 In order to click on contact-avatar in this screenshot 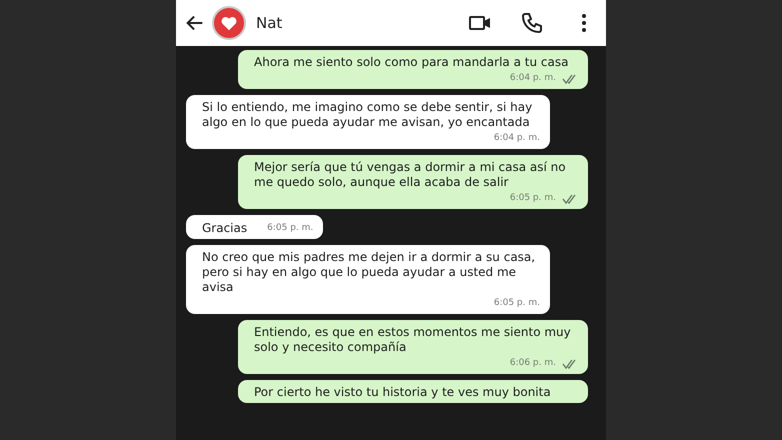, I will do `click(229, 23)`.